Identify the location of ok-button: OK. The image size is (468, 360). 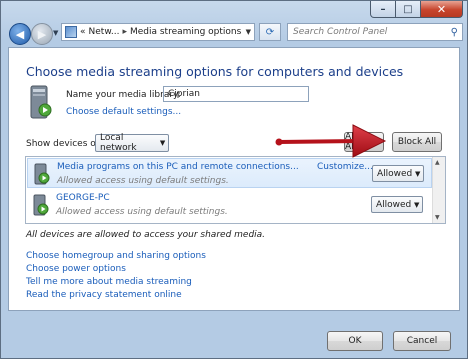
(355, 341).